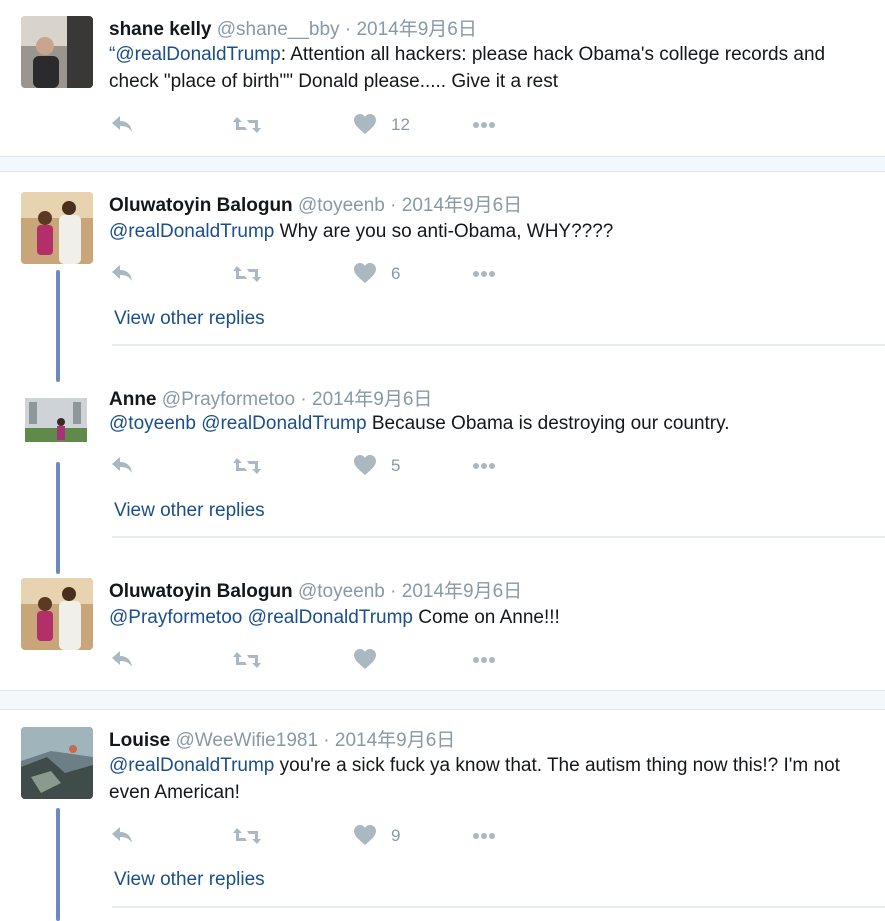 This screenshot has width=885, height=921. I want to click on like-count: 5, so click(396, 465).